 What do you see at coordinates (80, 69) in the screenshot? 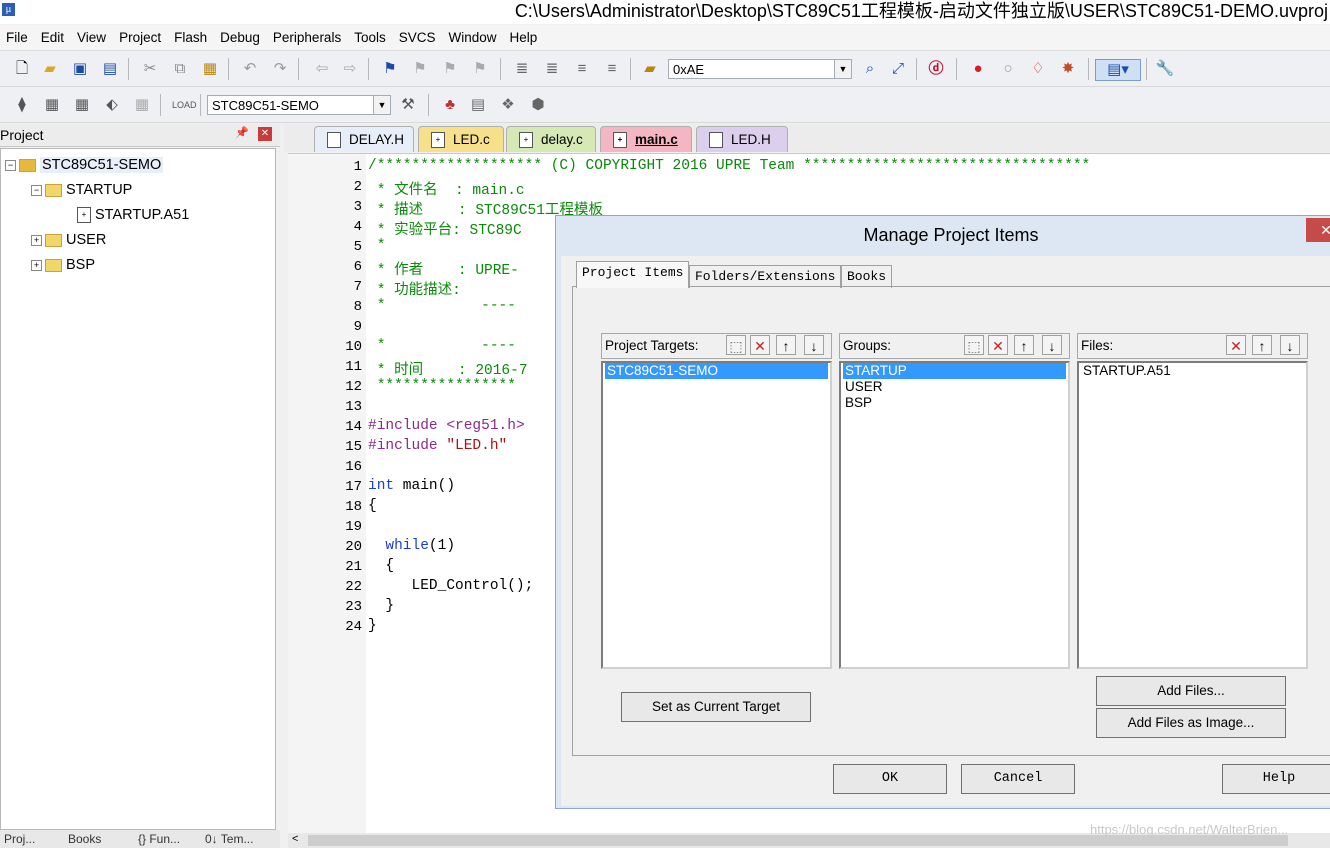
I see `save-icon: ▣` at bounding box center [80, 69].